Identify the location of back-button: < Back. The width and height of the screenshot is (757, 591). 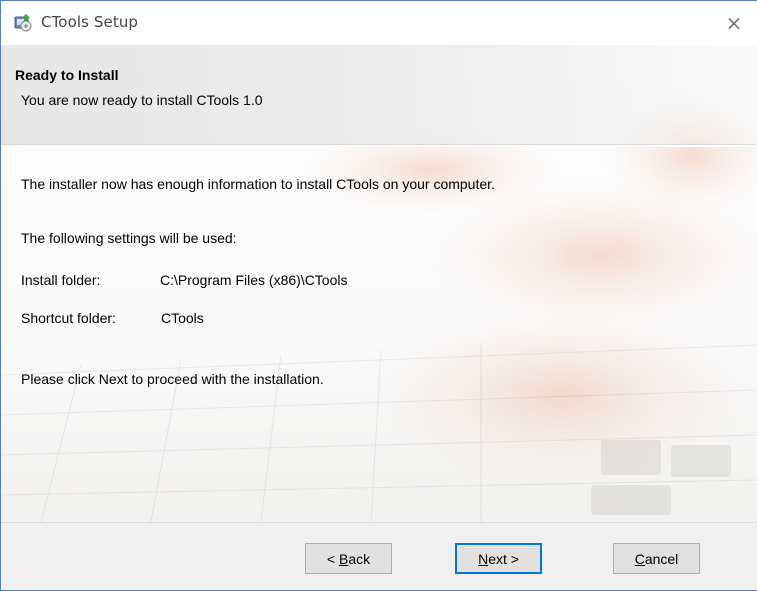
(348, 558).